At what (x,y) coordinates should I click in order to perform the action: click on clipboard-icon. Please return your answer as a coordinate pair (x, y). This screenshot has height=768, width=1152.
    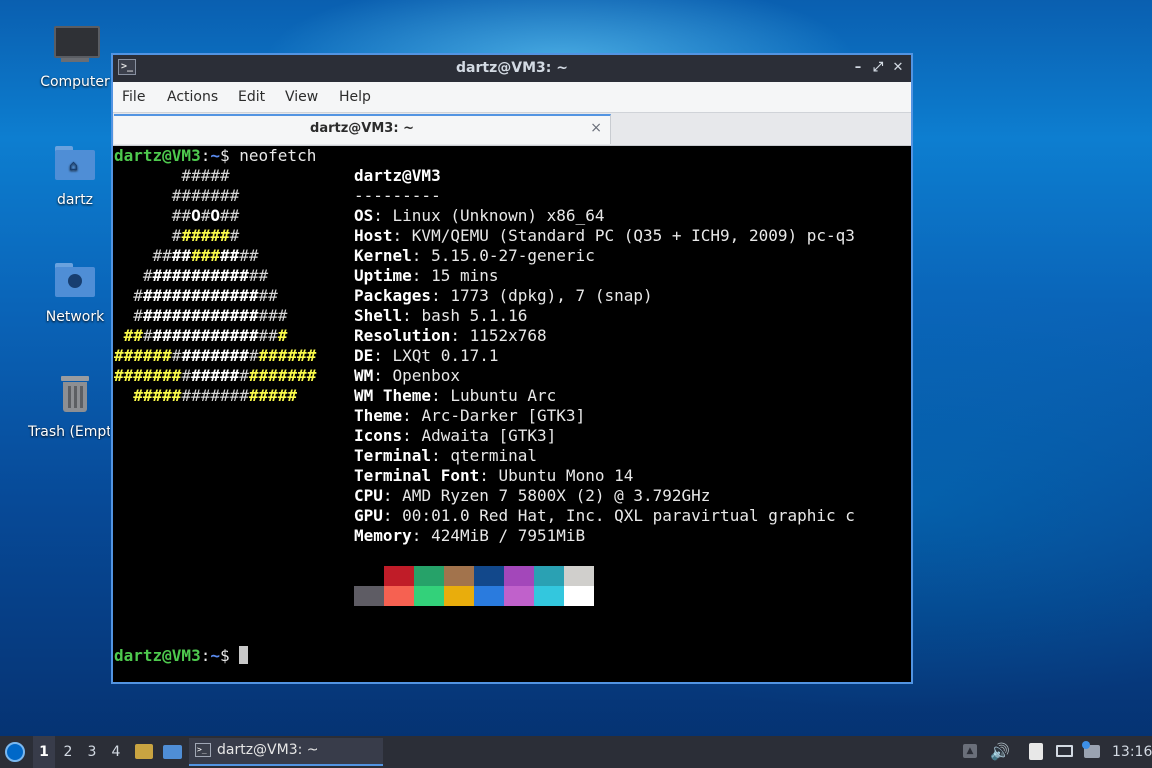
    Looking at the image, I should click on (1037, 752).